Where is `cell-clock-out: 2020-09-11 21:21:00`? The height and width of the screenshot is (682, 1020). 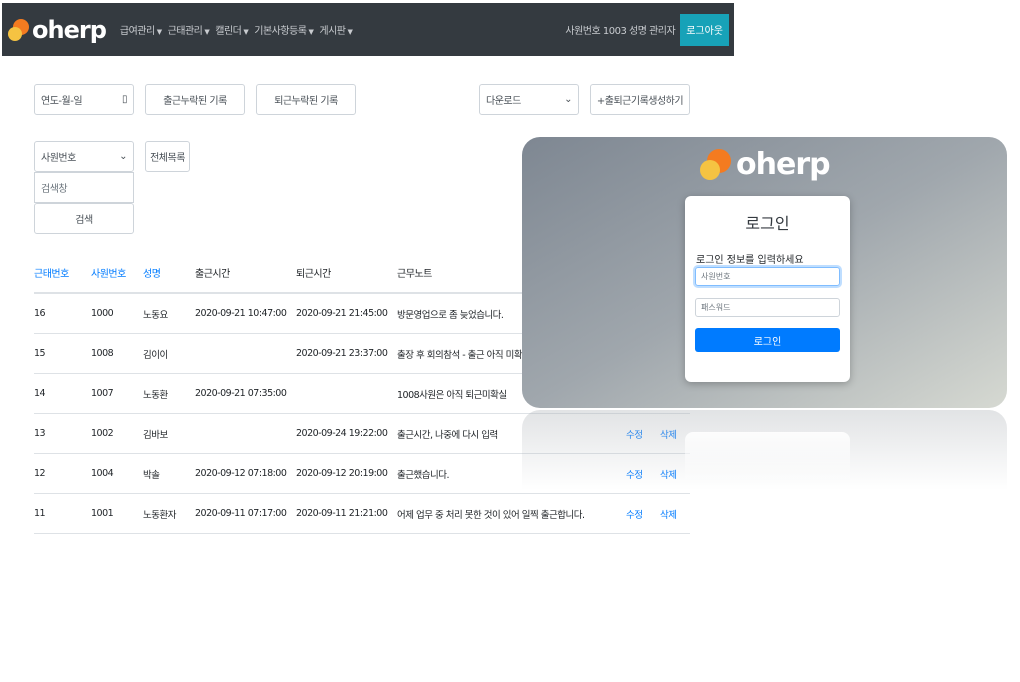
cell-clock-out: 2020-09-11 21:21:00 is located at coordinates (346, 513).